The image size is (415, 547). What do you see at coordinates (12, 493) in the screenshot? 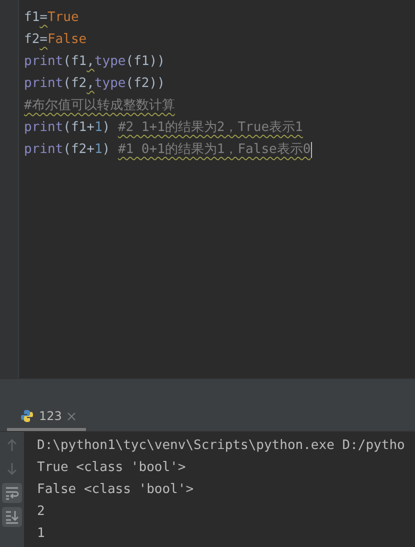
I see `soft-wrap-icon` at bounding box center [12, 493].